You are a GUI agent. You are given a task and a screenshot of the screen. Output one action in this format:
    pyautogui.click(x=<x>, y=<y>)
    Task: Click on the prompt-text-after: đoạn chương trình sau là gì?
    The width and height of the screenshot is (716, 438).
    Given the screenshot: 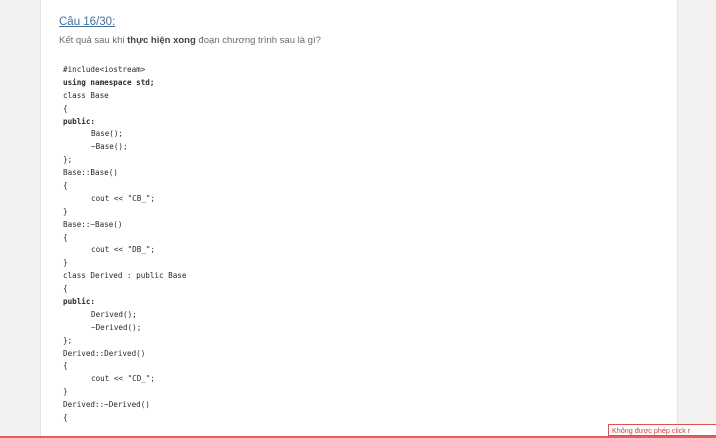 What is the action you would take?
    pyautogui.click(x=258, y=40)
    